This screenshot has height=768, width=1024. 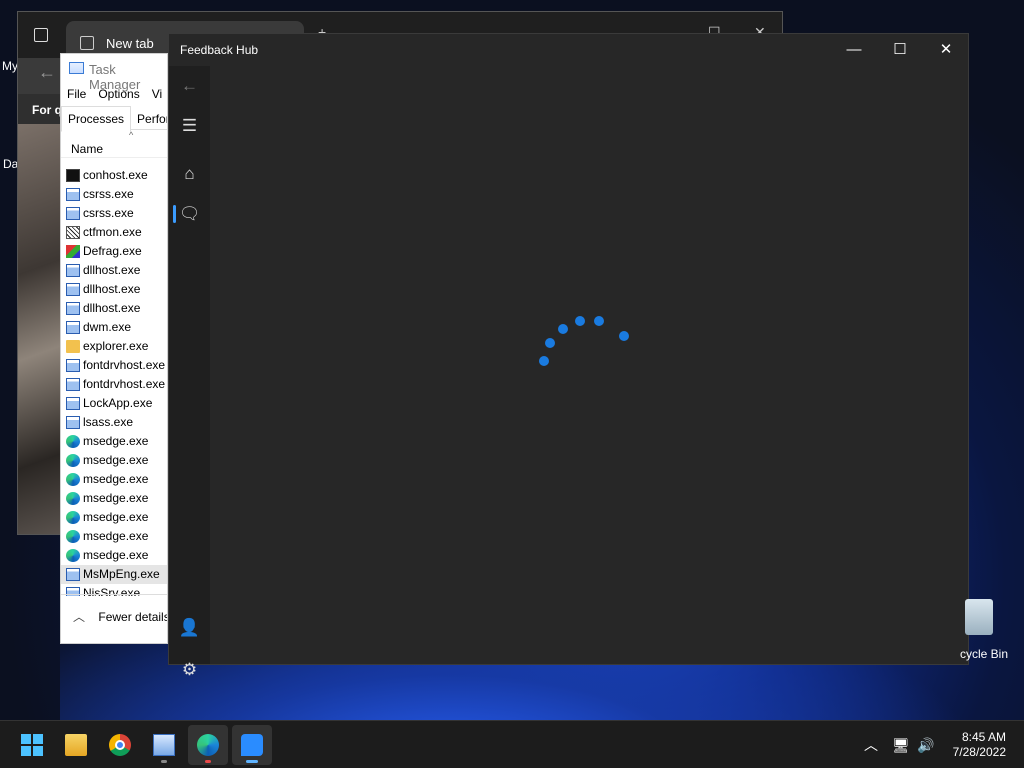 What do you see at coordinates (76, 745) in the screenshot?
I see `file-explorer-icon` at bounding box center [76, 745].